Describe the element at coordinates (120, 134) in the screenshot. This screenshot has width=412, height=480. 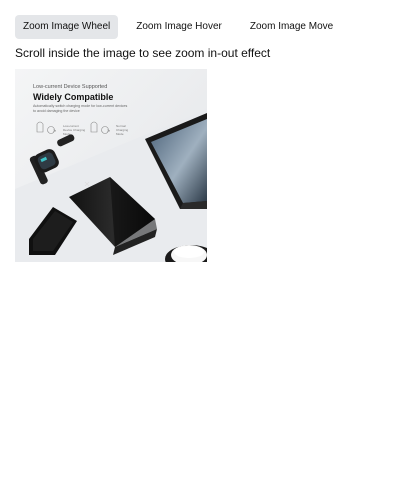
I see `step2-line3: Mode` at that location.